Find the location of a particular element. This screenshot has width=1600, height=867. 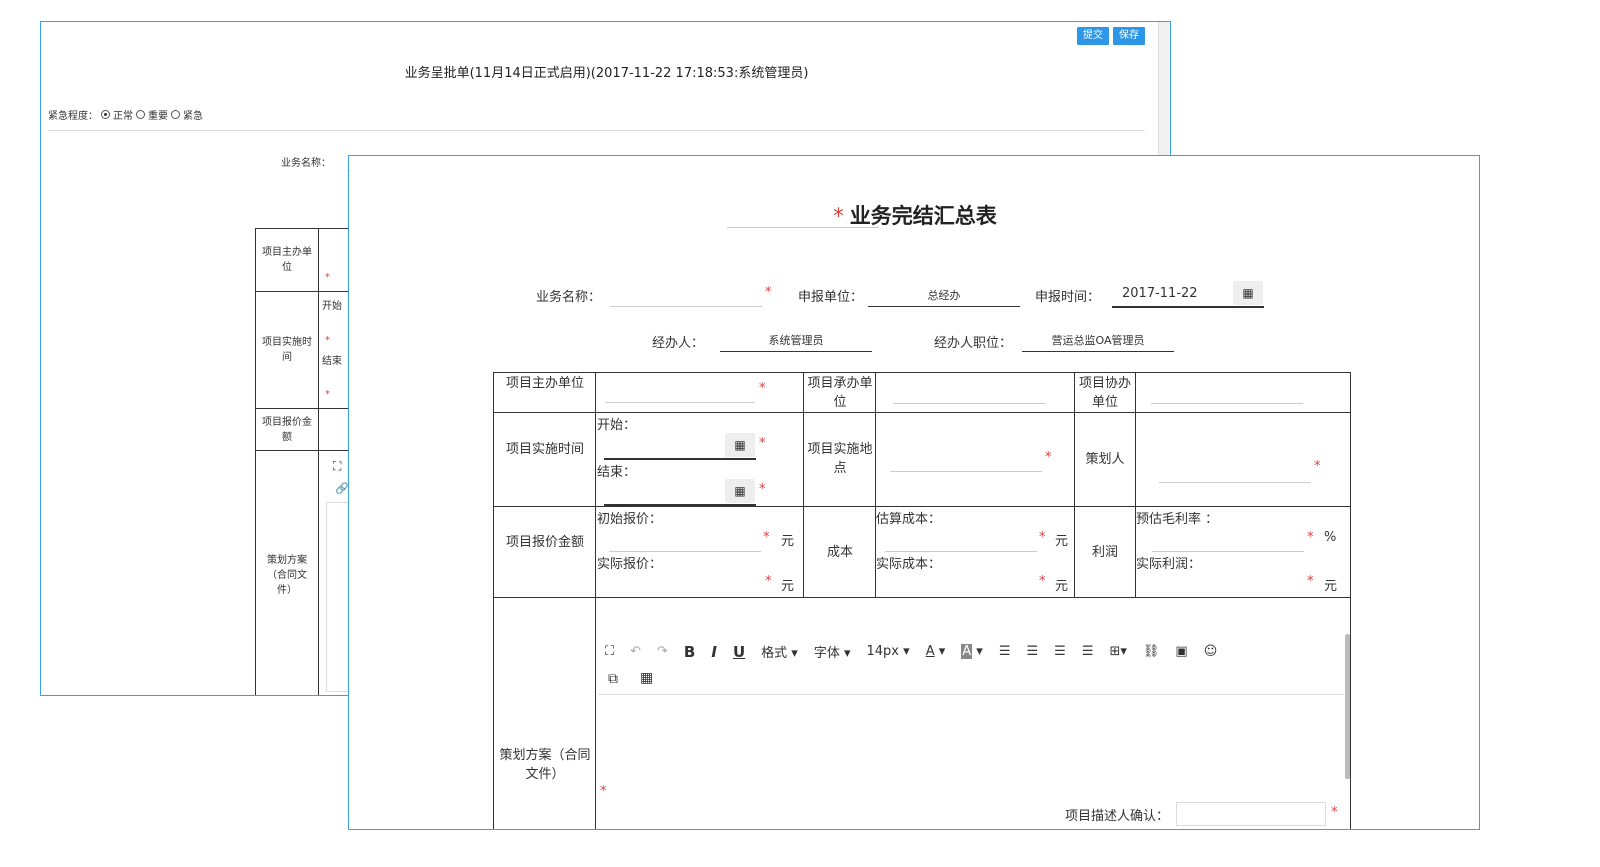

plan-editor-body is located at coordinates (970, 736).